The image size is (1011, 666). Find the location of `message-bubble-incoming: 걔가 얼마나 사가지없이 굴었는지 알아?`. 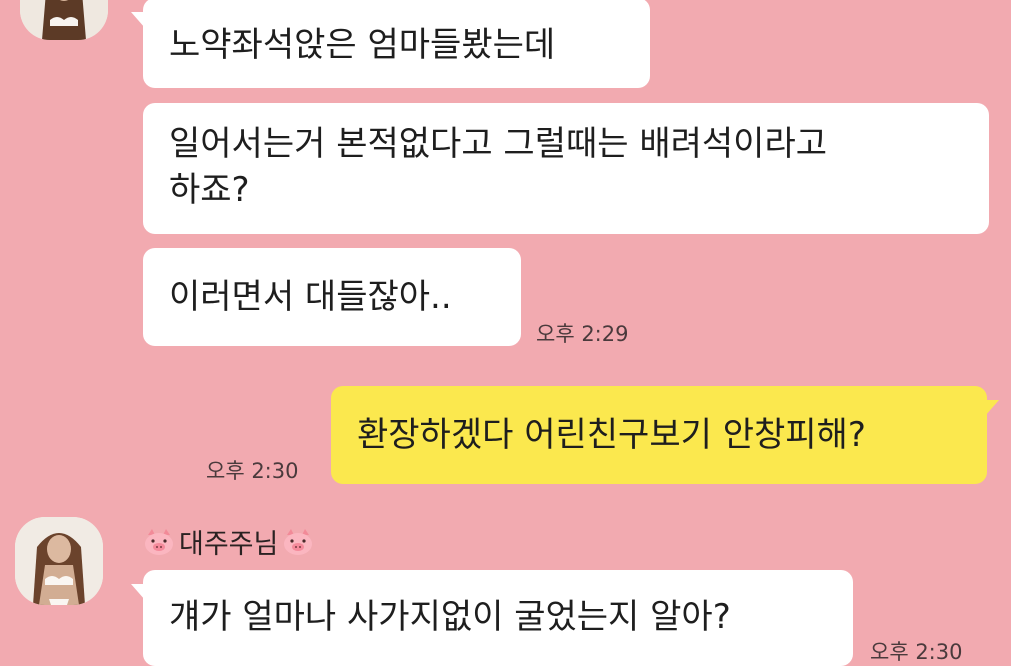

message-bubble-incoming: 걔가 얼마나 사가지없이 굴었는지 알아? is located at coordinates (492, 618).